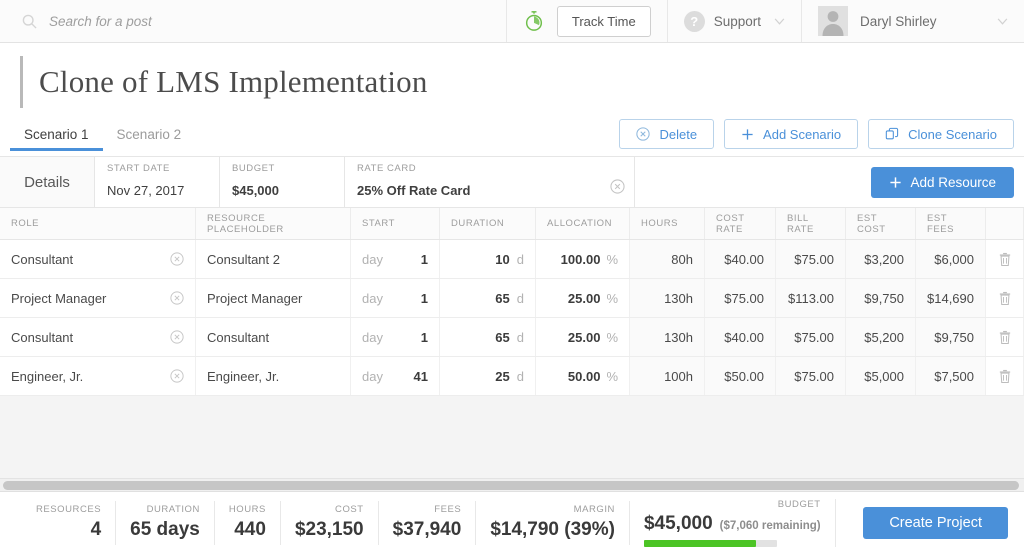 Image resolution: width=1024 pixels, height=553 pixels. I want to click on rate-card-header: RATE CARD, so click(387, 168).